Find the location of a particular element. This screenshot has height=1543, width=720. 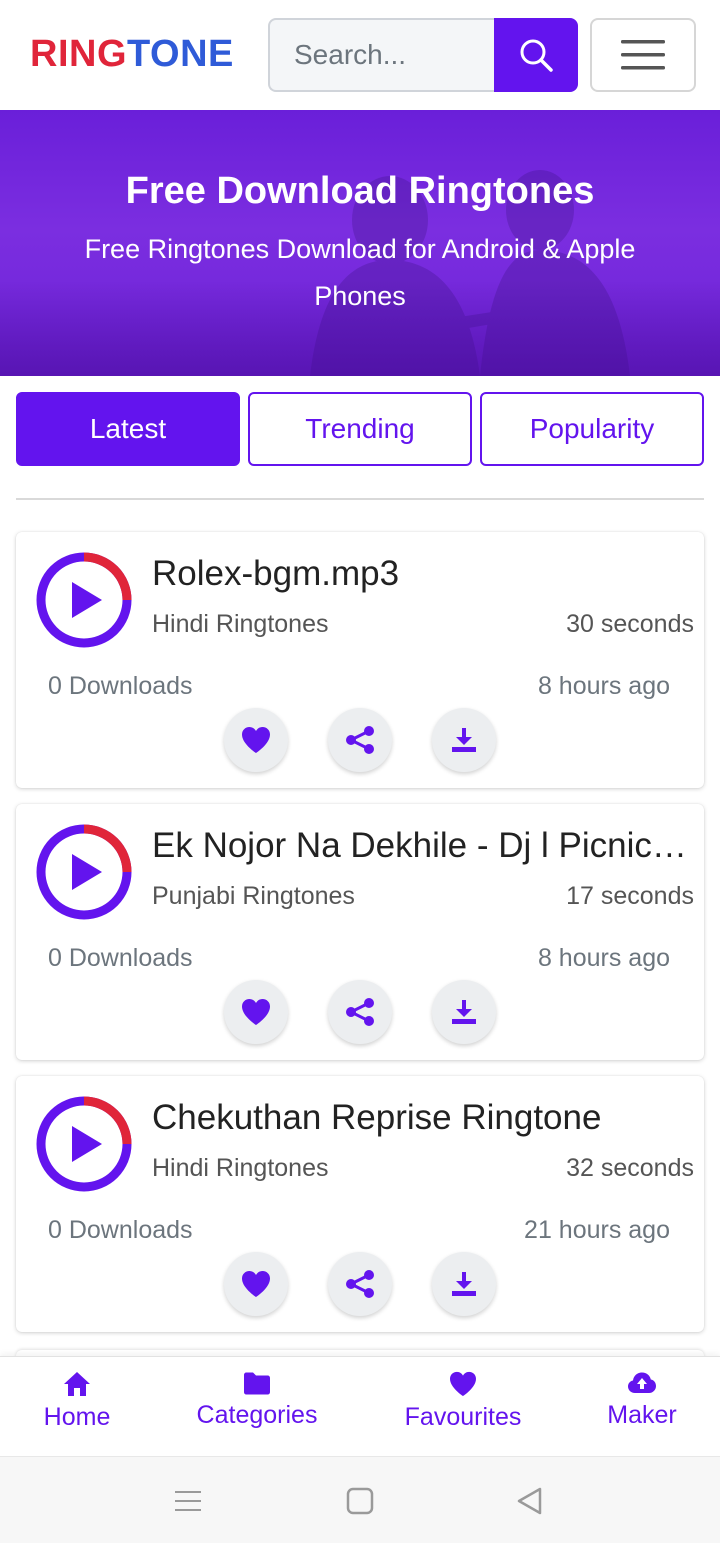

nav-home: Home is located at coordinates (77, 1409).